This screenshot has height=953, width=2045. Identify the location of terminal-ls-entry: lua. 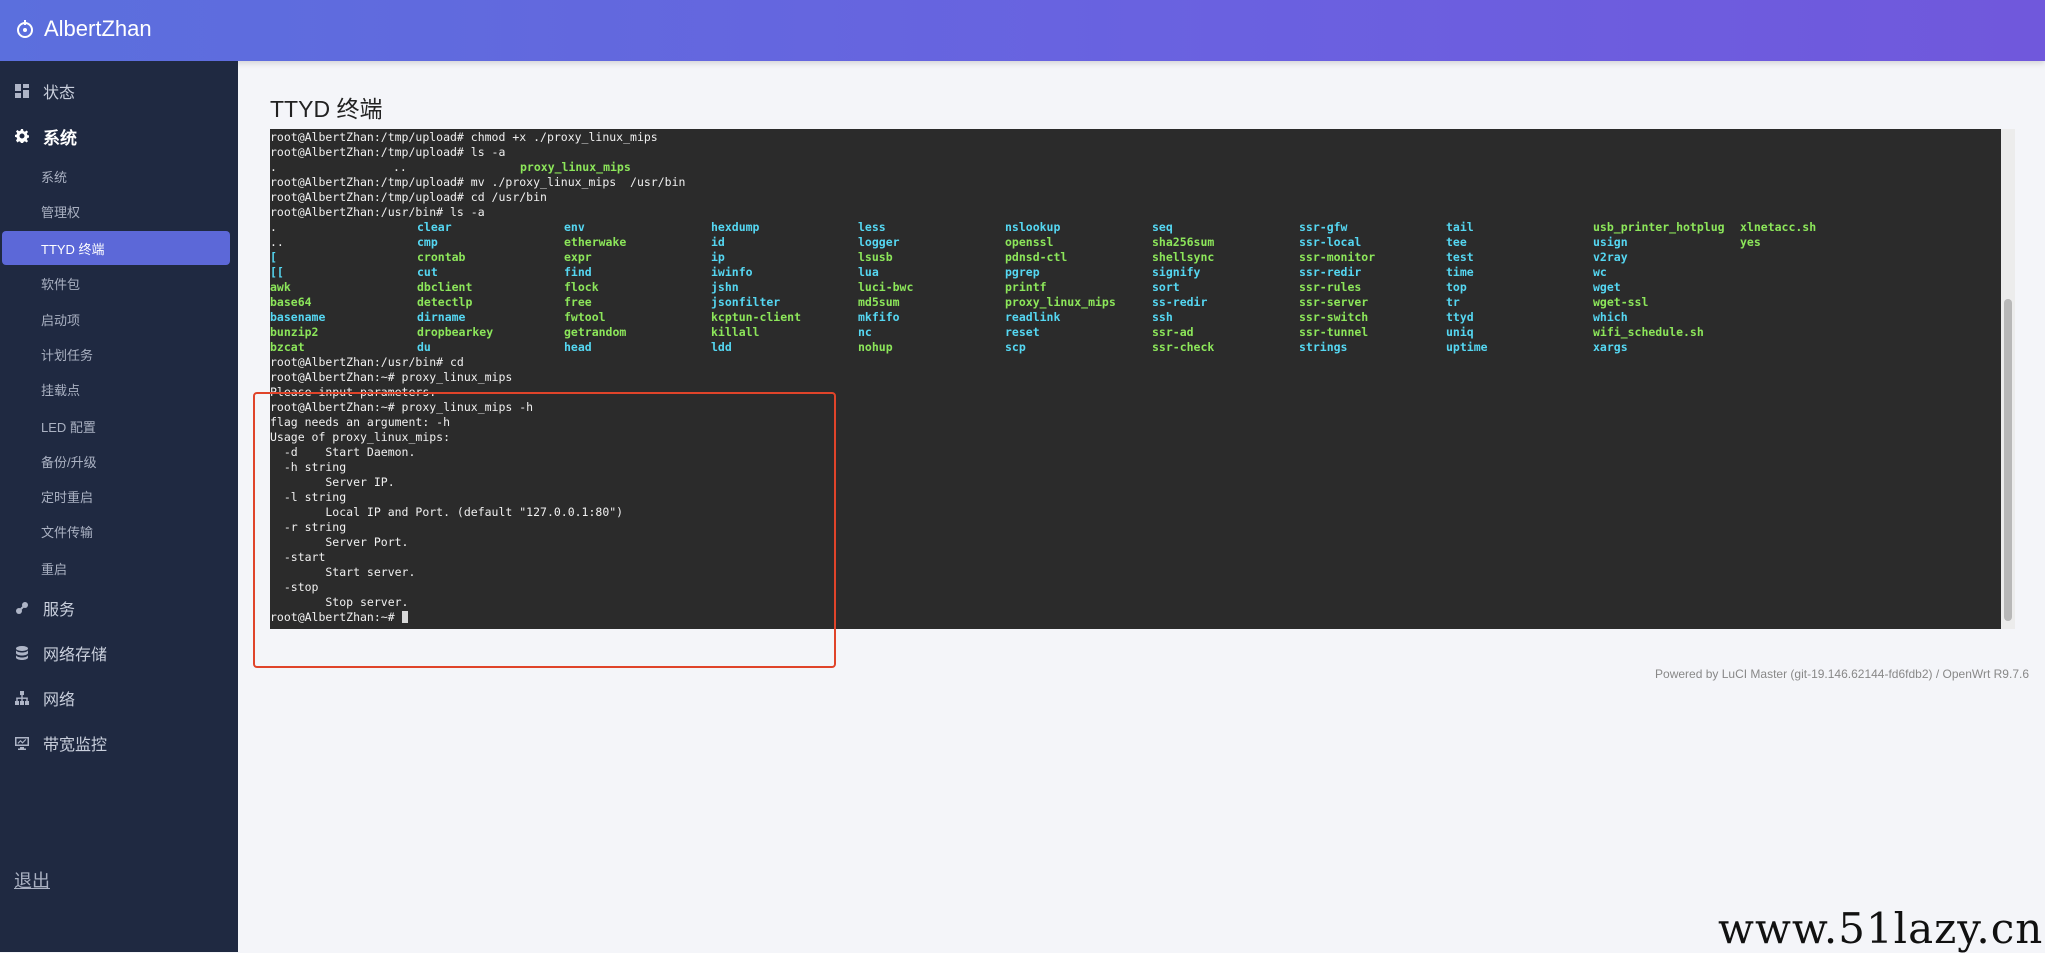
(868, 272).